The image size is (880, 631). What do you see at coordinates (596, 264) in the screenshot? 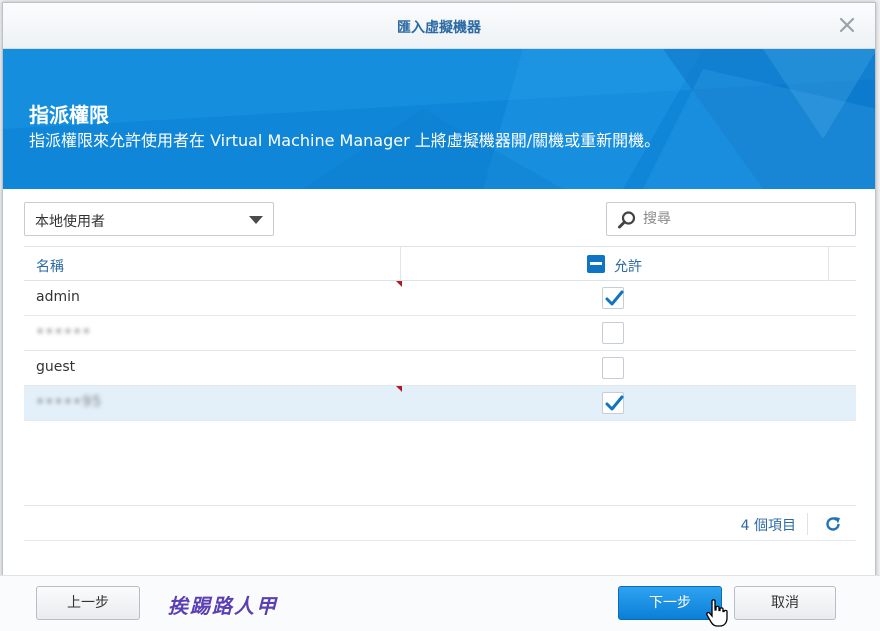
I see `select-all-checkbox` at bounding box center [596, 264].